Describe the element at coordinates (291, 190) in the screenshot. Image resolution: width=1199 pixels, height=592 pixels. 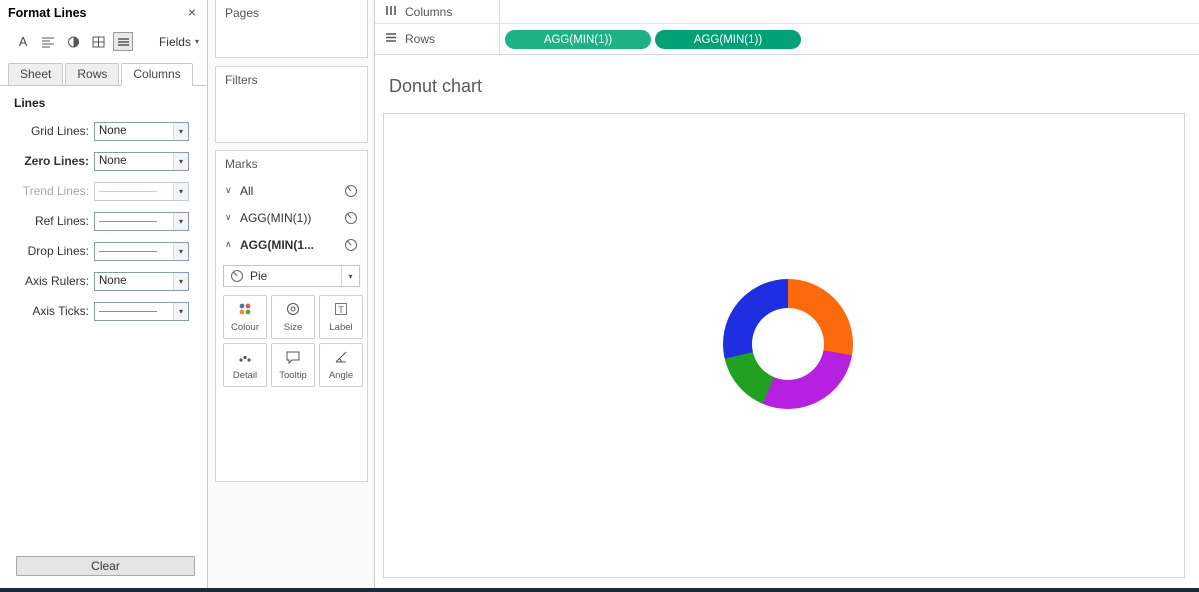
I see `marks-layer-all: ∨ All` at that location.